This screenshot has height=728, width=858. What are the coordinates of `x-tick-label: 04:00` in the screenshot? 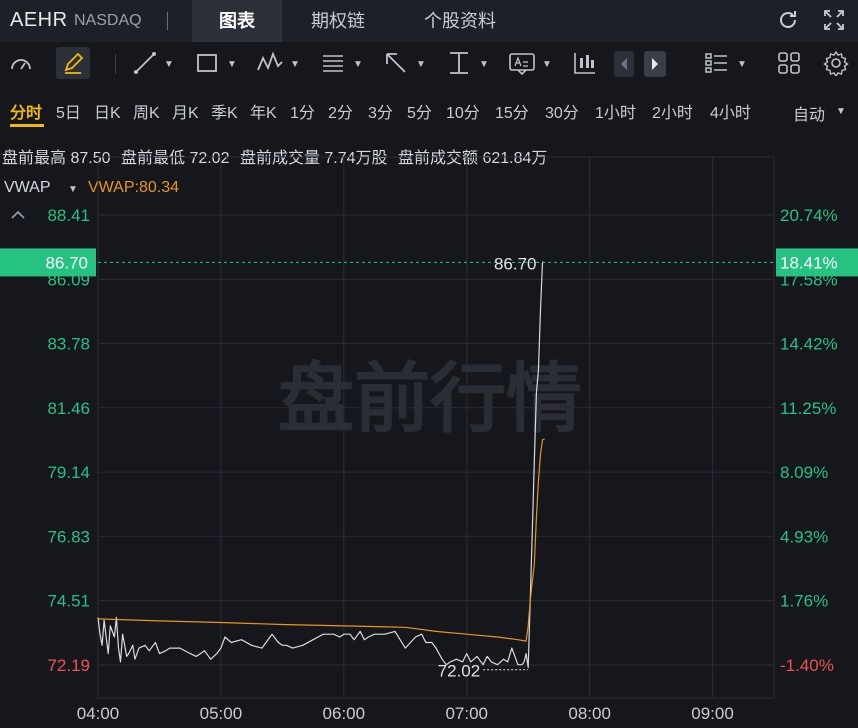 It's located at (98, 713).